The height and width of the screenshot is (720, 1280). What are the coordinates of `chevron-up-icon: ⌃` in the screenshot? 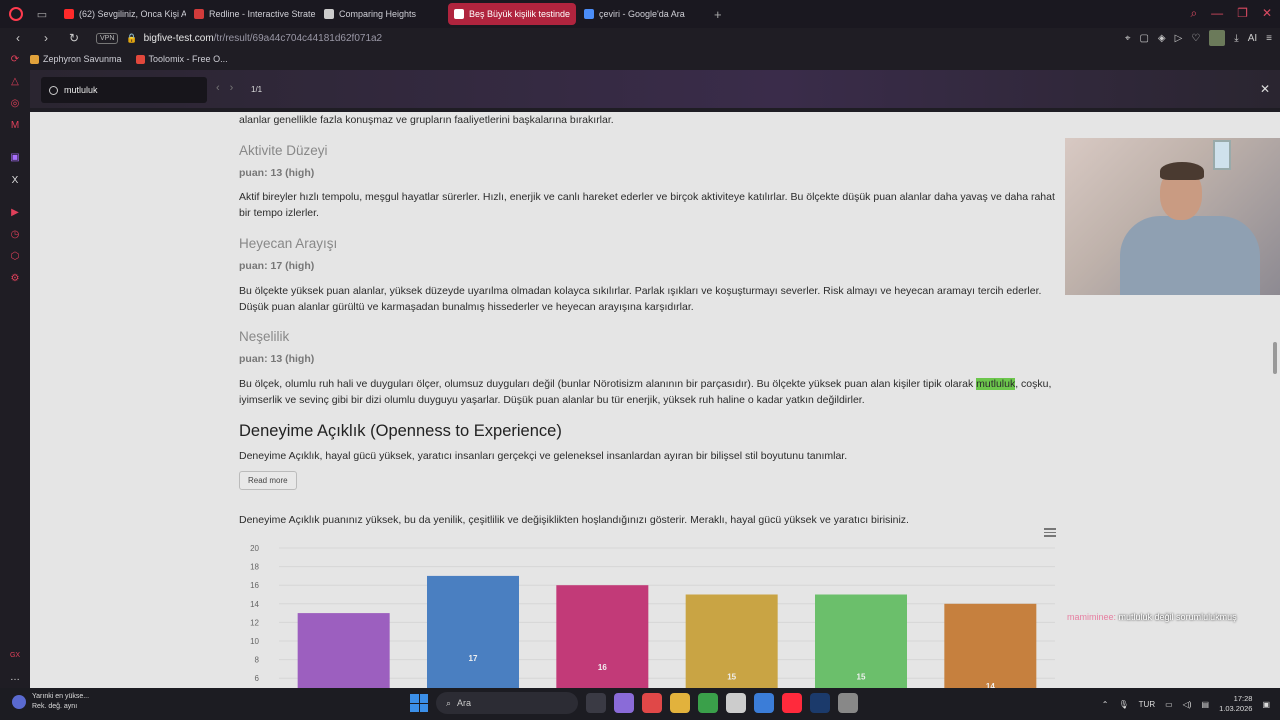 It's located at (1105, 704).